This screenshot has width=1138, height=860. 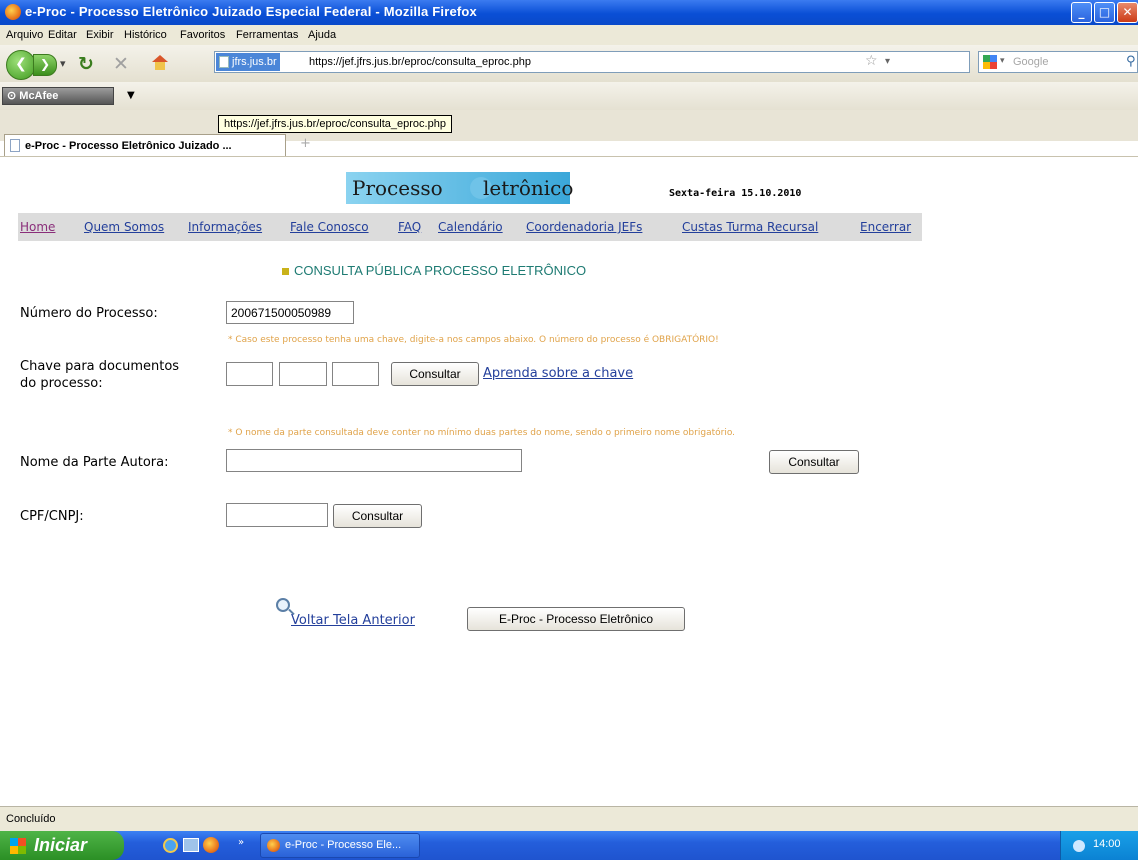 I want to click on system-tray: 14:00, so click(x=1099, y=845).